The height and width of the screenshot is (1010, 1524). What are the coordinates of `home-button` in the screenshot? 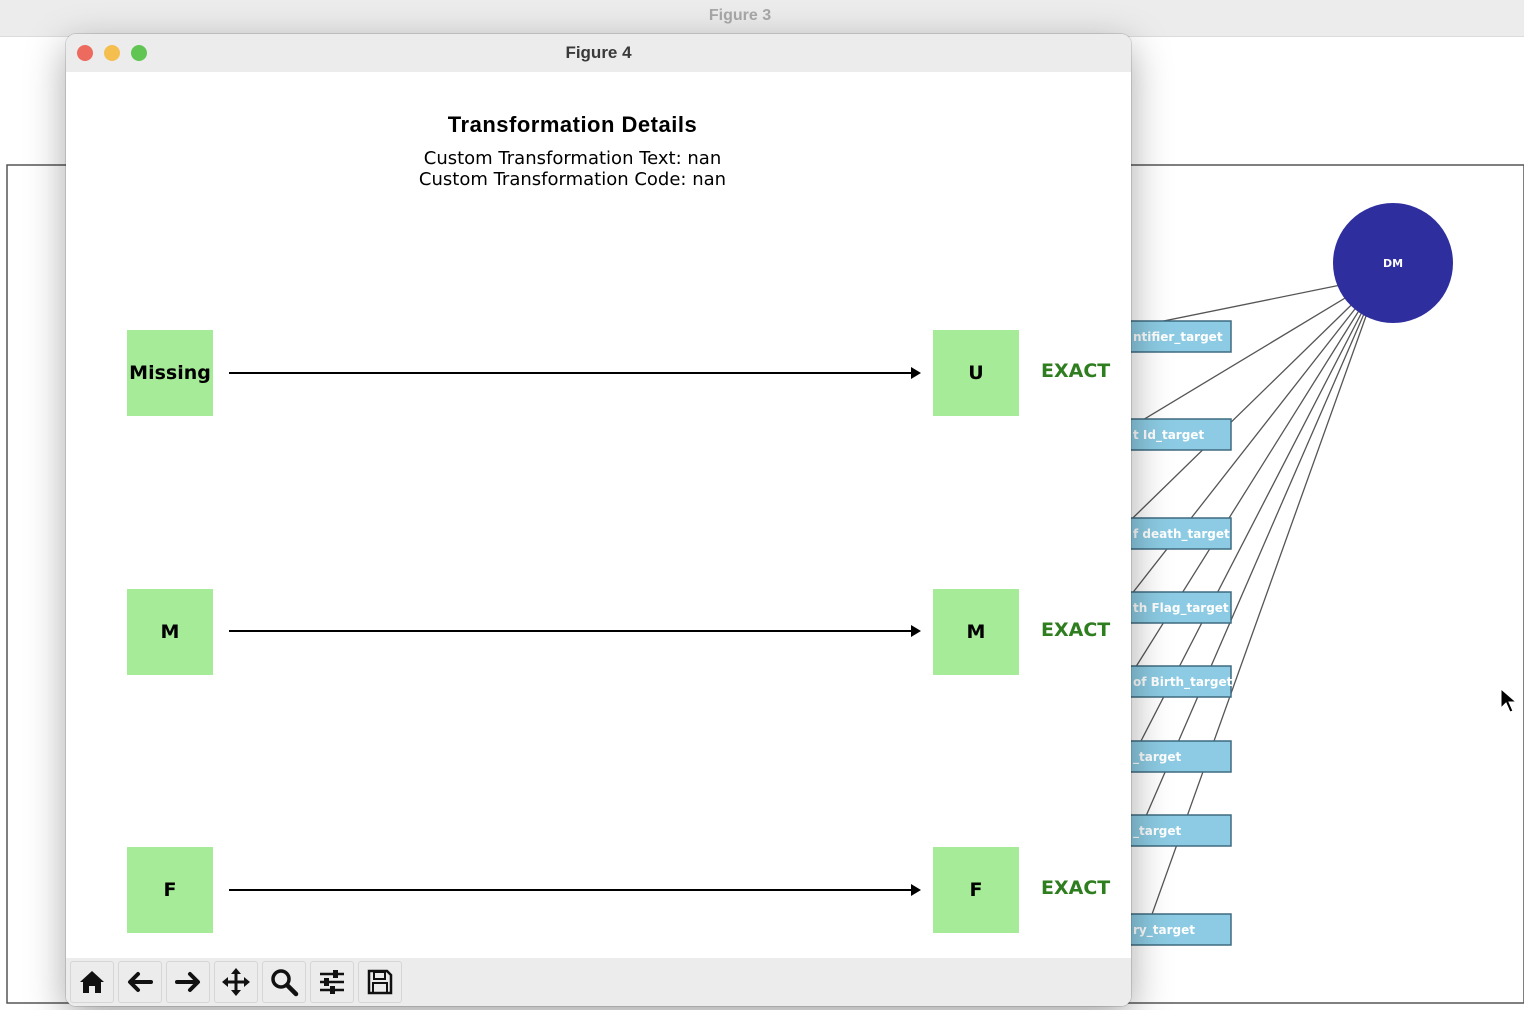 It's located at (92, 982).